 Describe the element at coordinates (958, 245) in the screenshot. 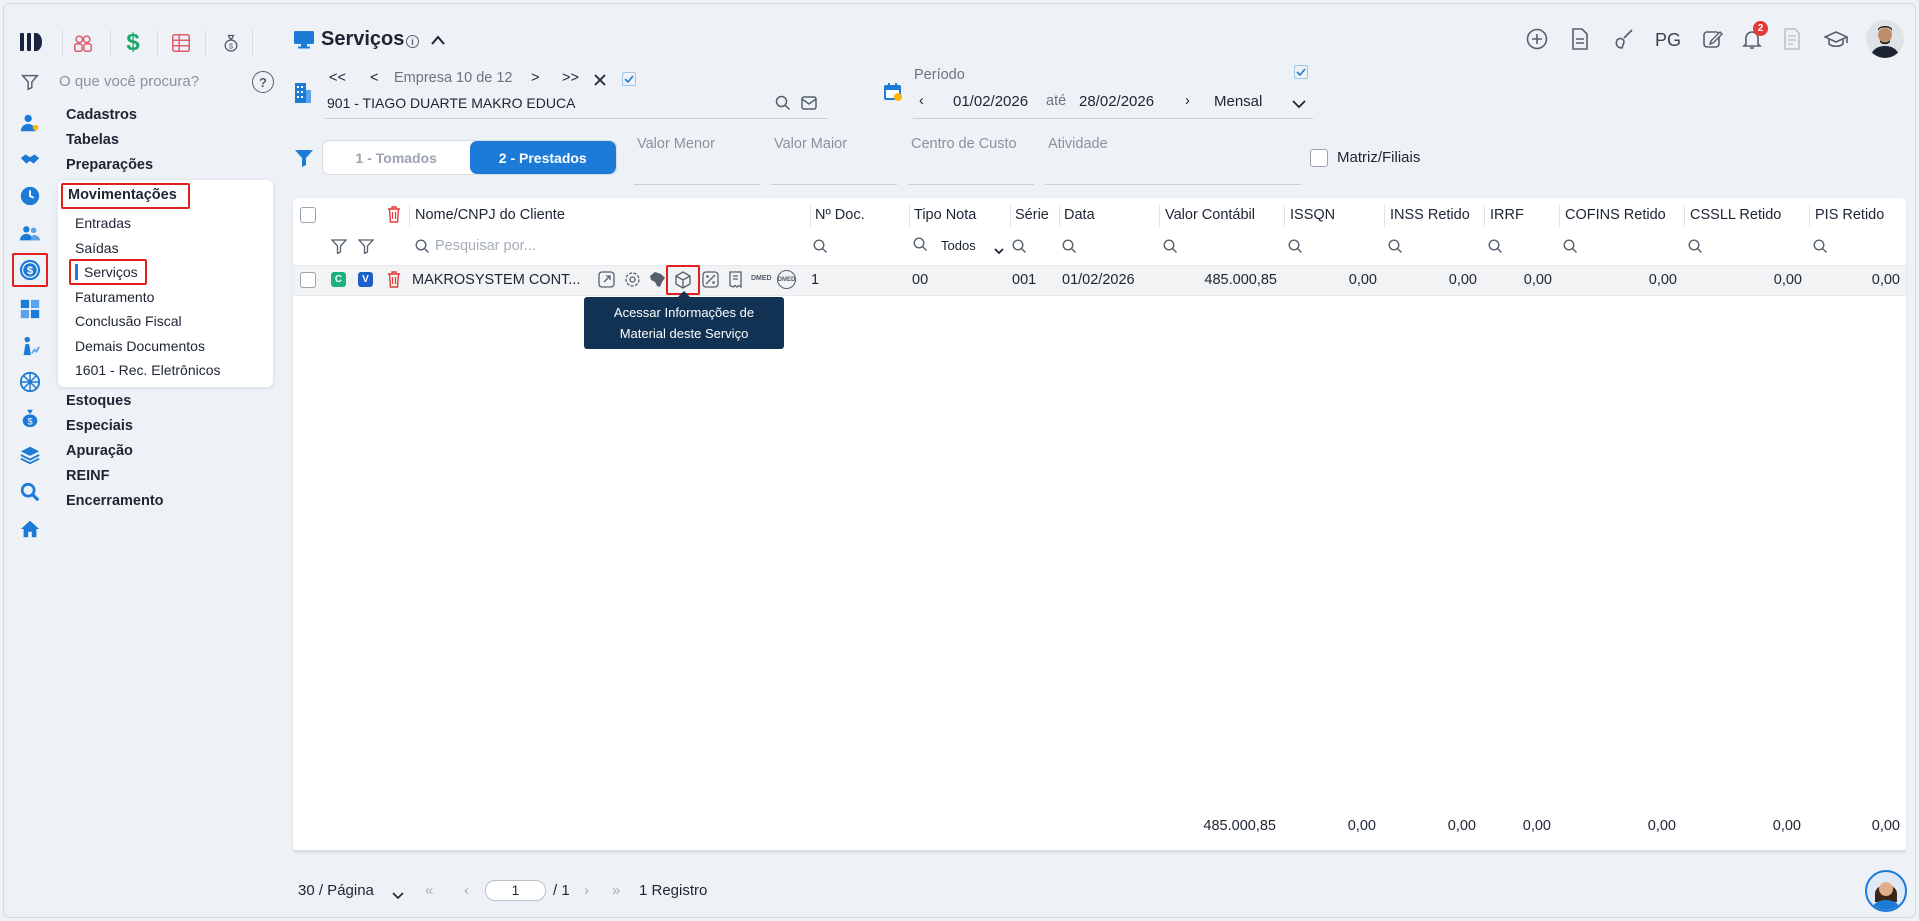

I see `tipo-filter-select: Todos` at that location.